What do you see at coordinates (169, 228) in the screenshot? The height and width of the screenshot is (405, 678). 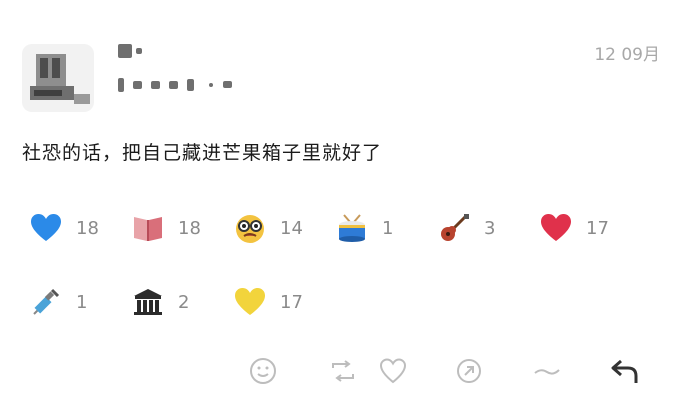 I see `reaction-book: 18` at bounding box center [169, 228].